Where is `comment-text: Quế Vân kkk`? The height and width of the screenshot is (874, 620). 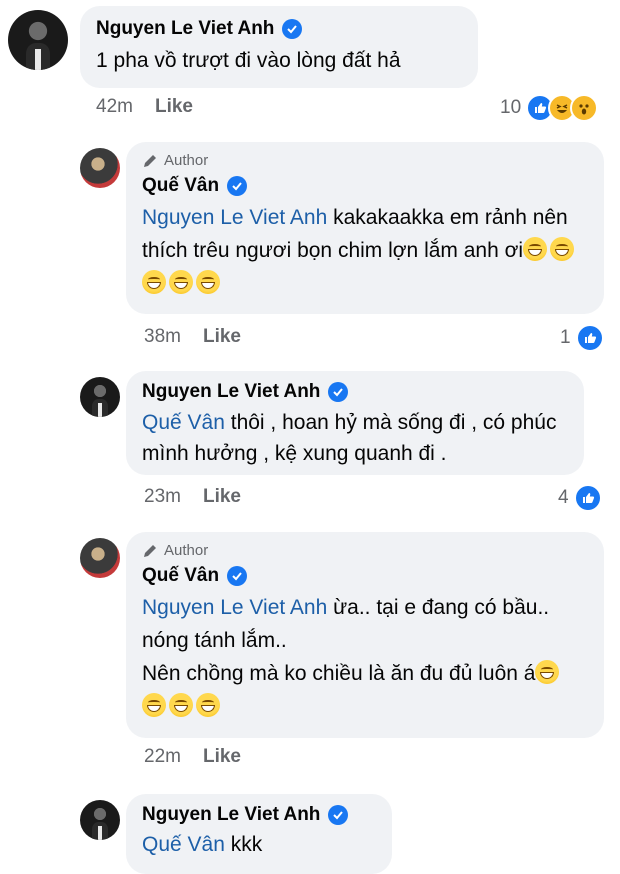 comment-text: Quế Vân kkk is located at coordinates (202, 844).